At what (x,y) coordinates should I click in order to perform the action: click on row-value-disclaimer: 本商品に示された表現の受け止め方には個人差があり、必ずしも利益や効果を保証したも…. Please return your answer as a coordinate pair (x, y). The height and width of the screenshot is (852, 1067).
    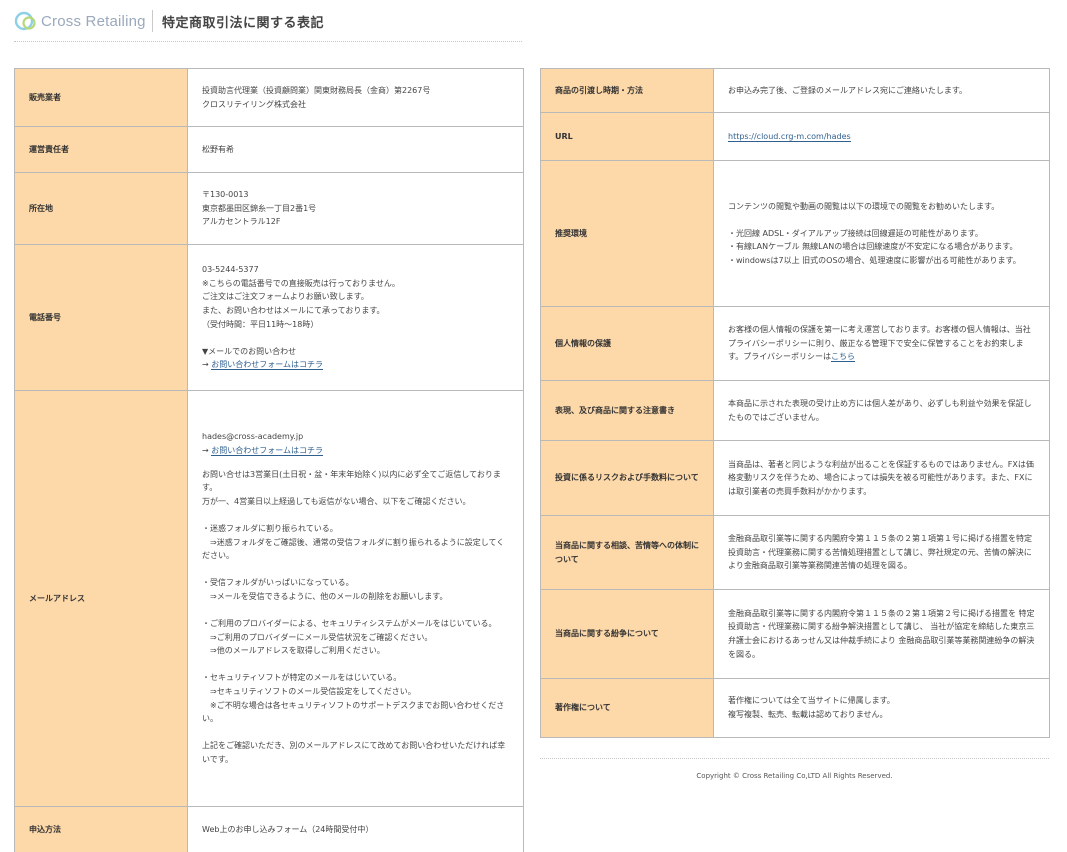
    Looking at the image, I should click on (881, 410).